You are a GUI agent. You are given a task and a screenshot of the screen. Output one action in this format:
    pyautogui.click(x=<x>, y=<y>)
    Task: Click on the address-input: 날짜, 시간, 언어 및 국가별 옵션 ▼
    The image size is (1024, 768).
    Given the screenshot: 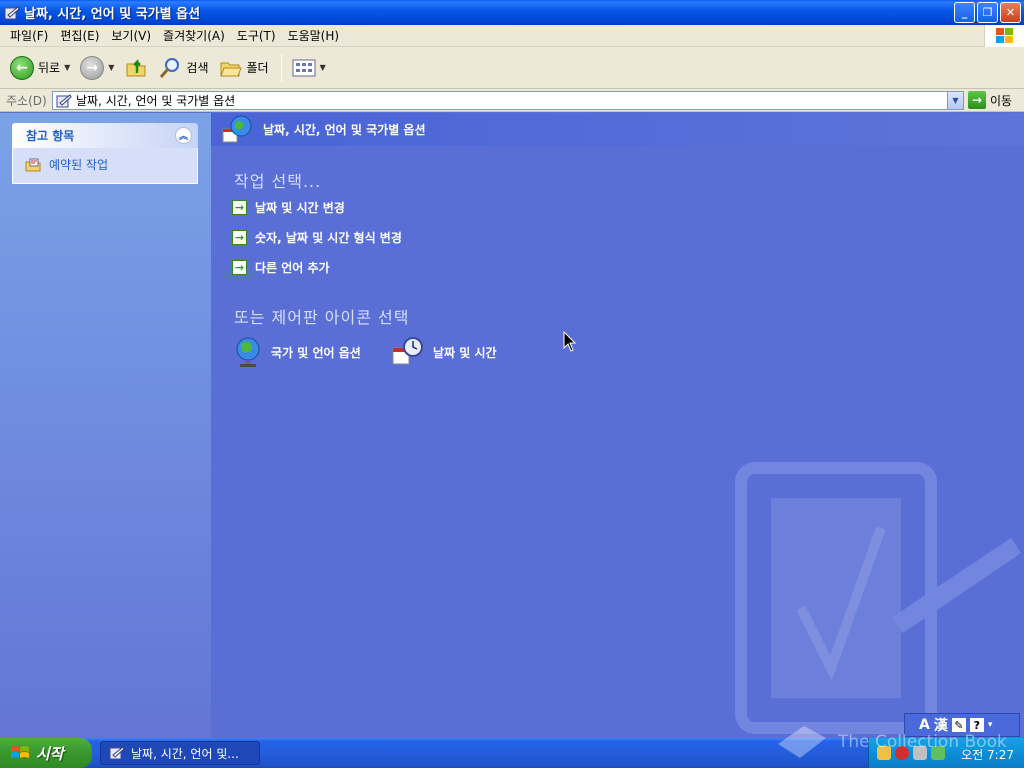 What is the action you would take?
    pyautogui.click(x=508, y=100)
    